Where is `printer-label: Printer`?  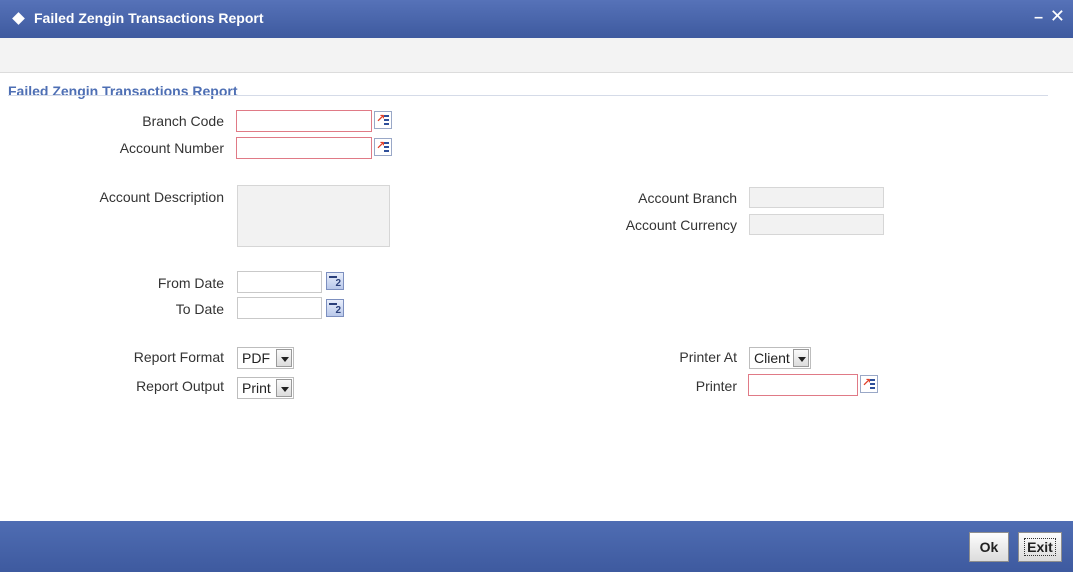 printer-label: Printer is located at coordinates (716, 386).